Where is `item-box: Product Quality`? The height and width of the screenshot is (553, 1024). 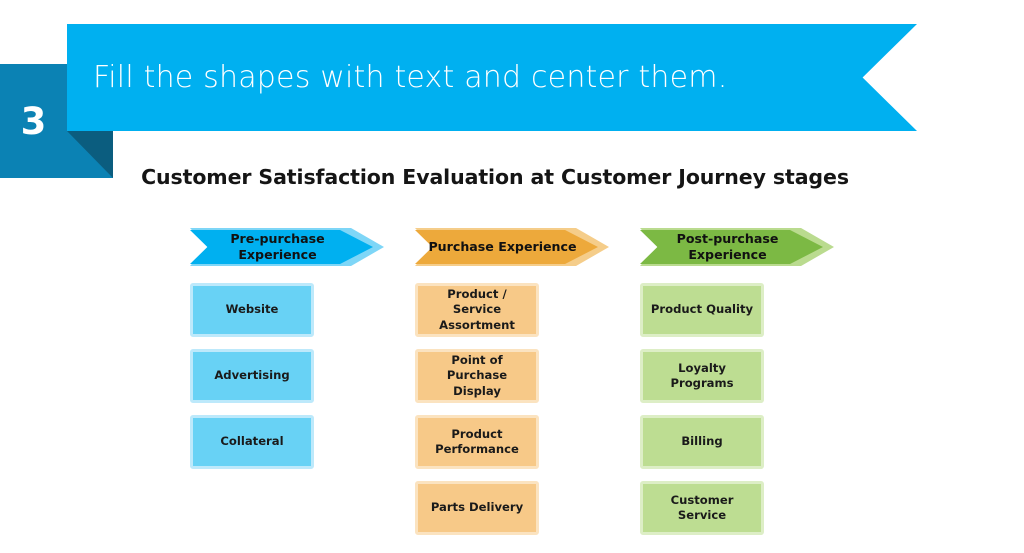 item-box: Product Quality is located at coordinates (702, 310).